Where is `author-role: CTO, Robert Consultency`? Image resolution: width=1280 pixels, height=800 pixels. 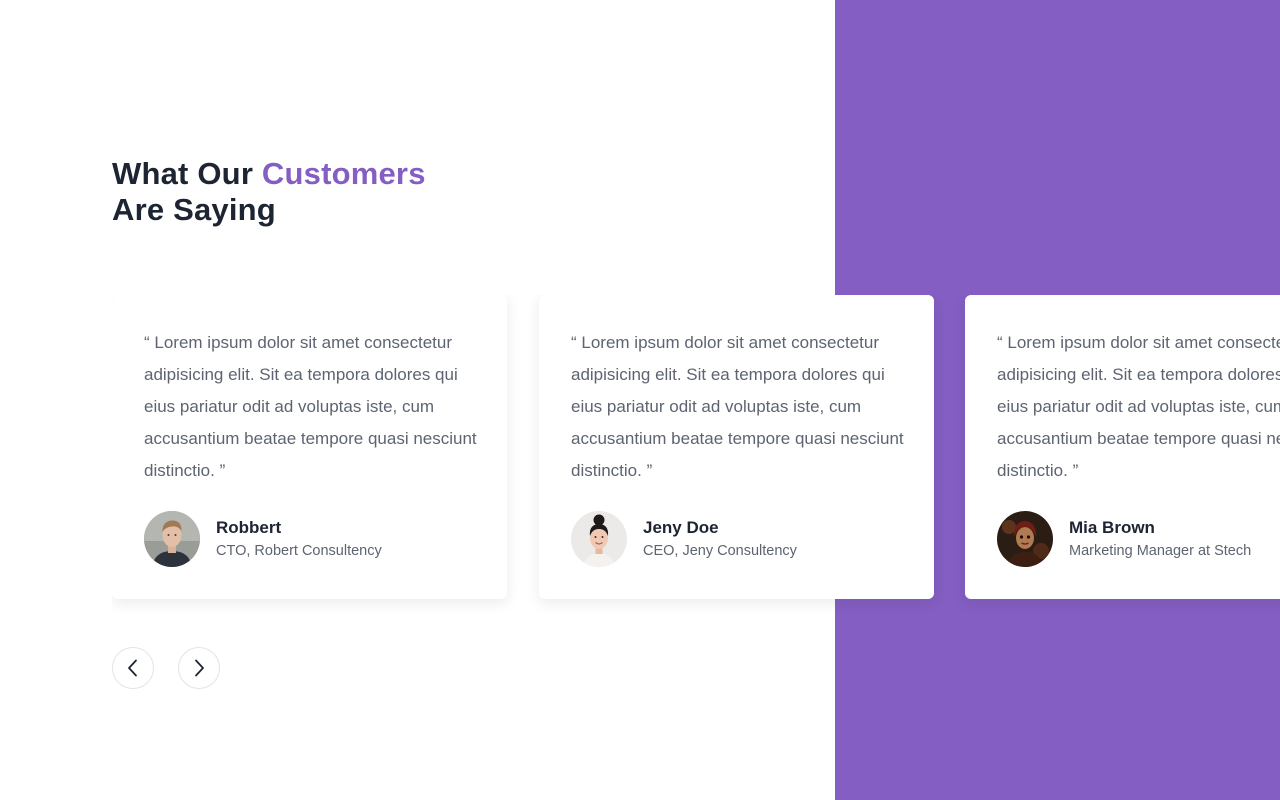 author-role: CTO, Robert Consultency is located at coordinates (299, 550).